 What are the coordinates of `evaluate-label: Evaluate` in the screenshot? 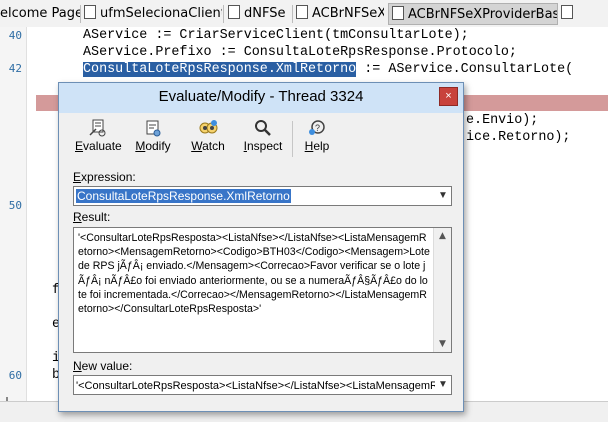 It's located at (98, 146).